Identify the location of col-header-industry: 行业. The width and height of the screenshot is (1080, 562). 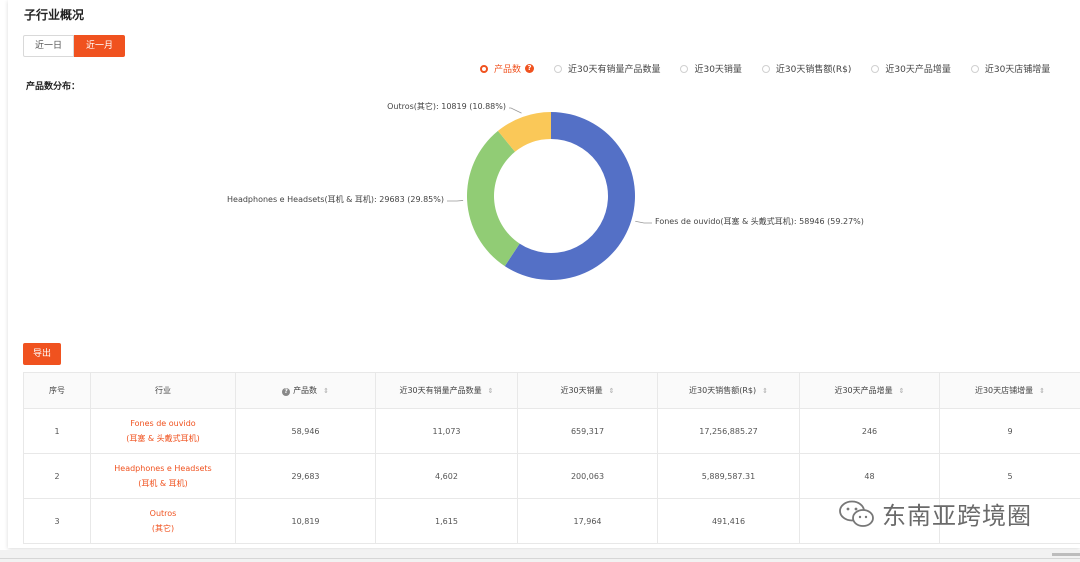
(163, 390).